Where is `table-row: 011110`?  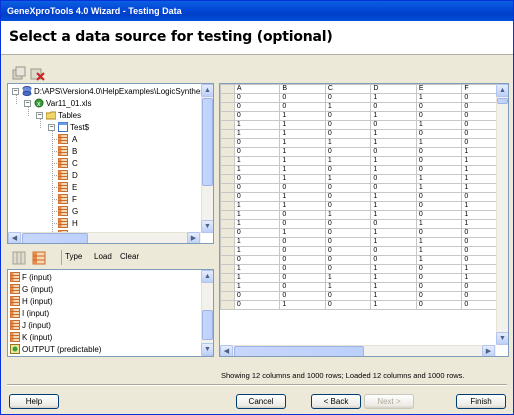 table-row: 011110 is located at coordinates (364, 143).